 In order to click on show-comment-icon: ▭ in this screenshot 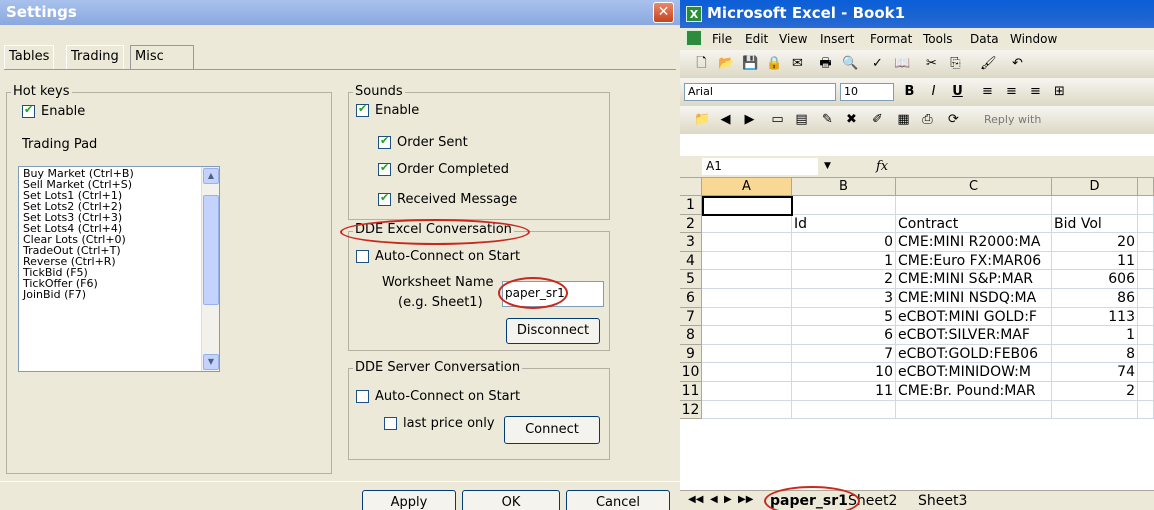, I will do `click(777, 119)`.